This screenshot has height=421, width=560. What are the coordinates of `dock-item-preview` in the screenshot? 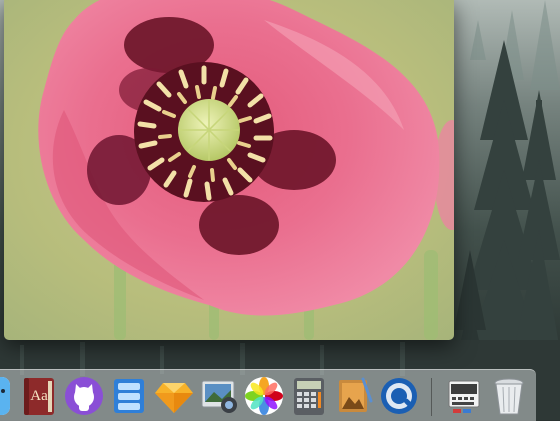 It's located at (354, 396).